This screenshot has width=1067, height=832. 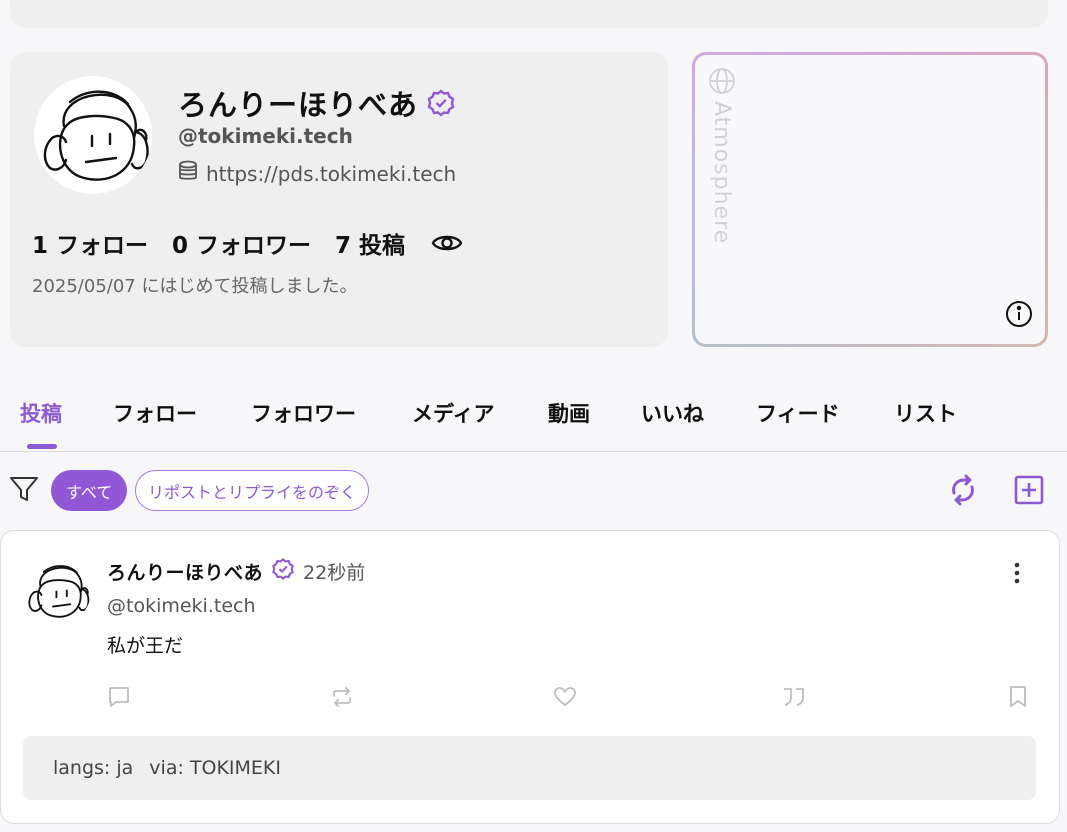 What do you see at coordinates (24, 491) in the screenshot?
I see `filter-icon` at bounding box center [24, 491].